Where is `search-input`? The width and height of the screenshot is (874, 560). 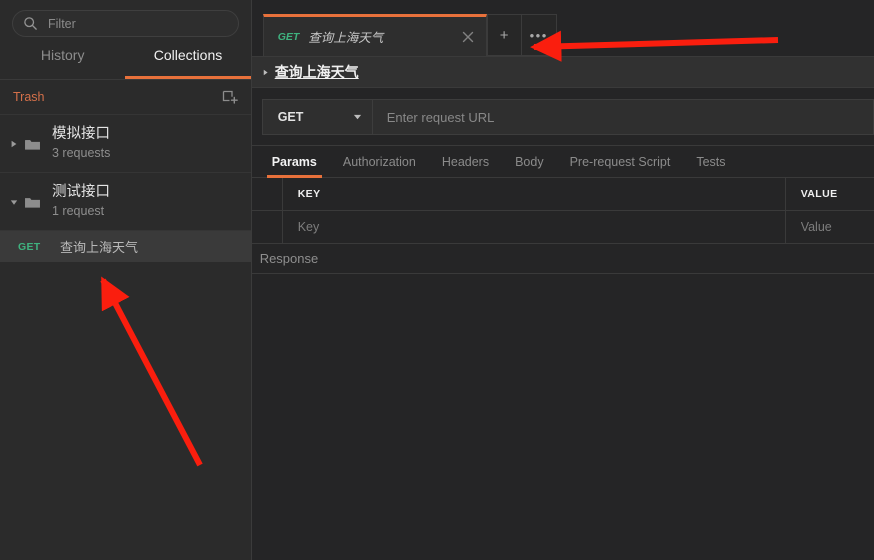 search-input is located at coordinates (138, 23).